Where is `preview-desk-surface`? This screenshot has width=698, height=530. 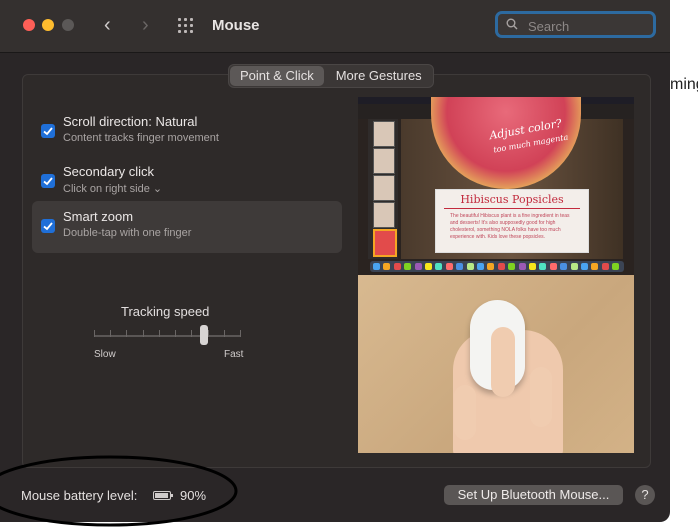 preview-desk-surface is located at coordinates (496, 364).